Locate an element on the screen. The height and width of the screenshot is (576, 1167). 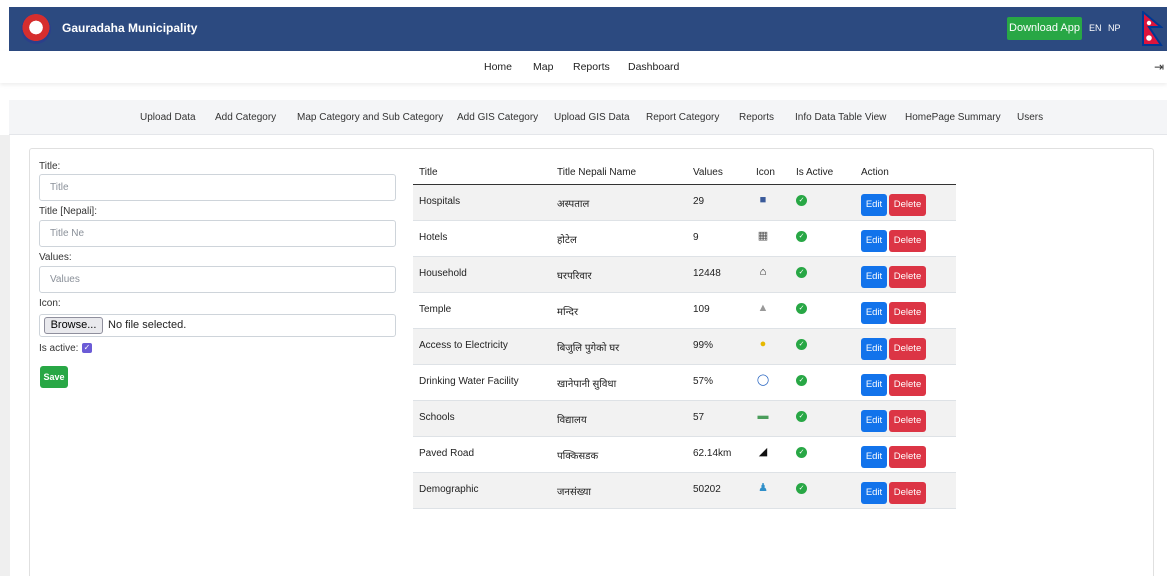
table-row: Schools विद्यालय 57 ▬ ✓ Edit Delete is located at coordinates (684, 419).